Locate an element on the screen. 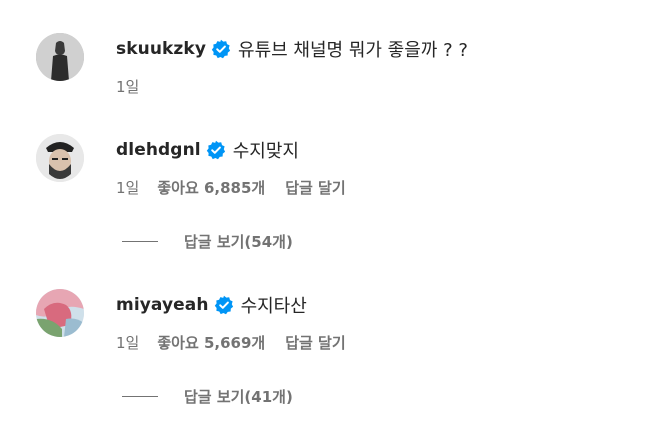 This screenshot has height=437, width=658. comment-text: 수지맞지 is located at coordinates (265, 151).